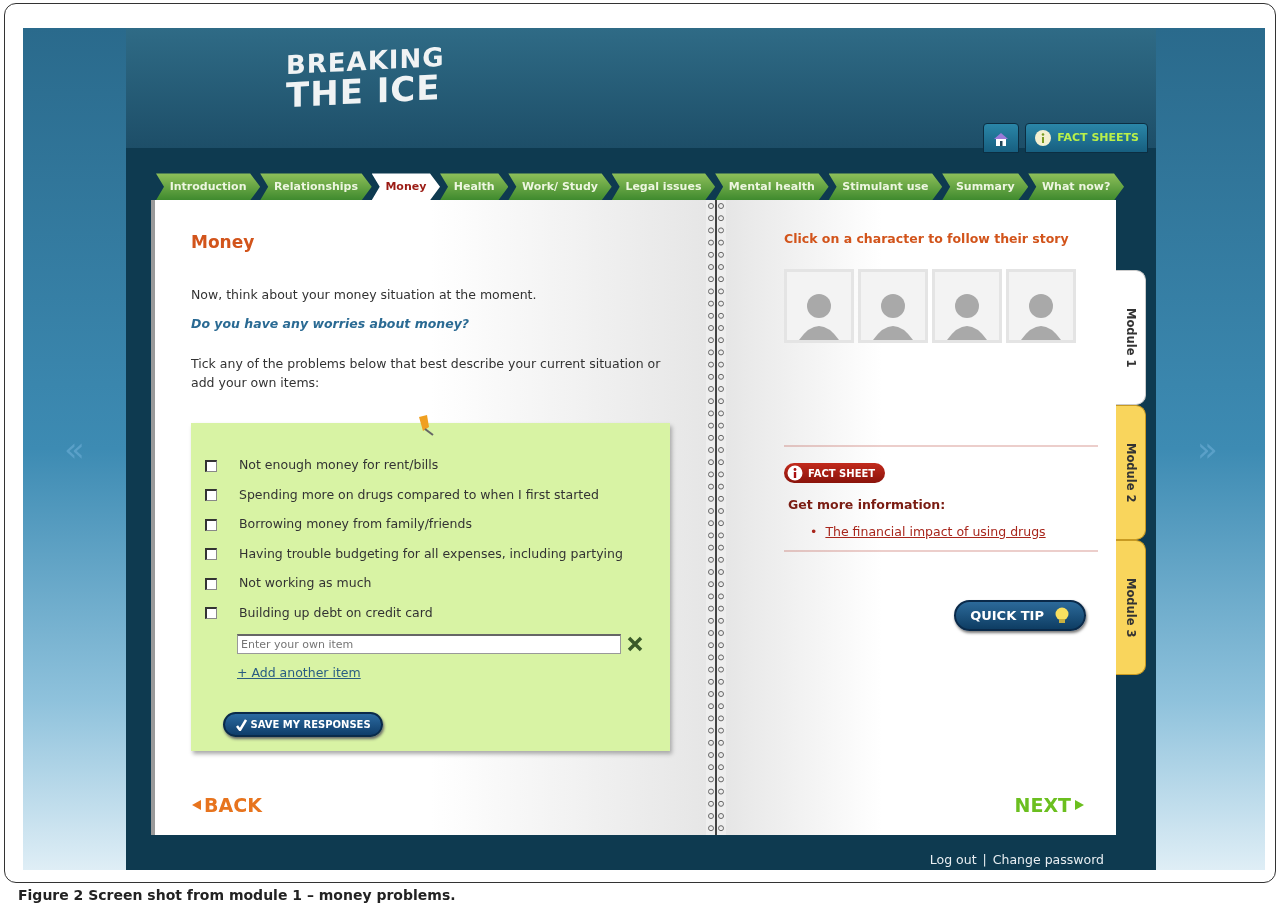 The width and height of the screenshot is (1280, 923). Describe the element at coordinates (431, 553) in the screenshot. I see `checklist-label: Having trouble budgeting for all expenses, including partying` at that location.